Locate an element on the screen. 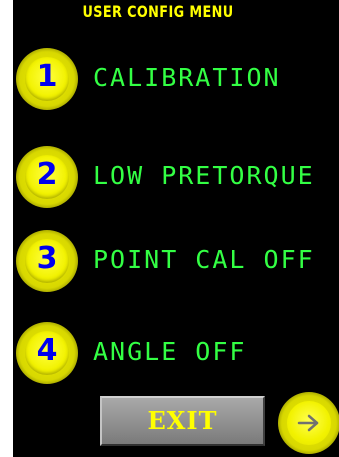  next-button is located at coordinates (308, 423).